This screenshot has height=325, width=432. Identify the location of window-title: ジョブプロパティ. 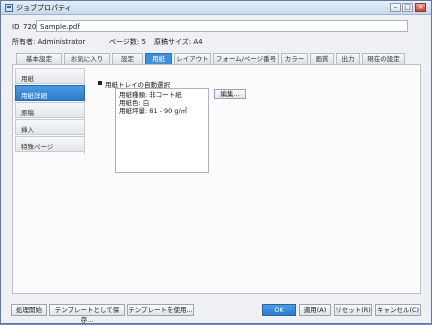
(44, 8).